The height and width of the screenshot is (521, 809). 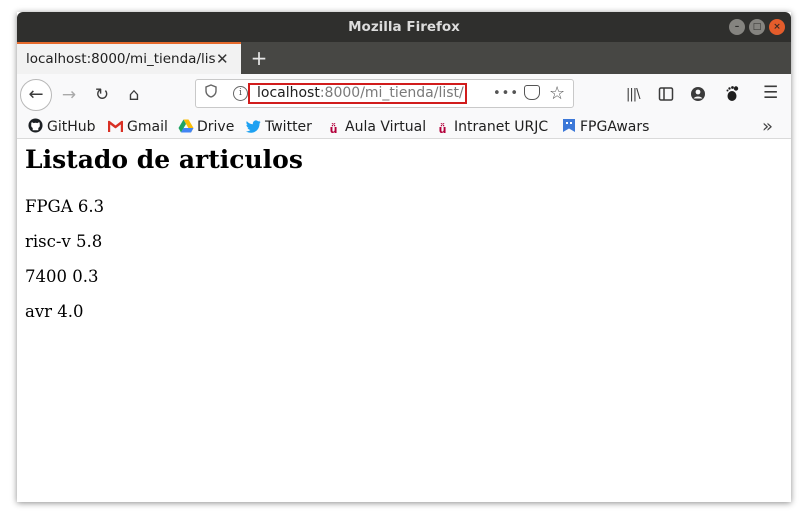 What do you see at coordinates (288, 93) in the screenshot?
I see `url-host: localhost` at bounding box center [288, 93].